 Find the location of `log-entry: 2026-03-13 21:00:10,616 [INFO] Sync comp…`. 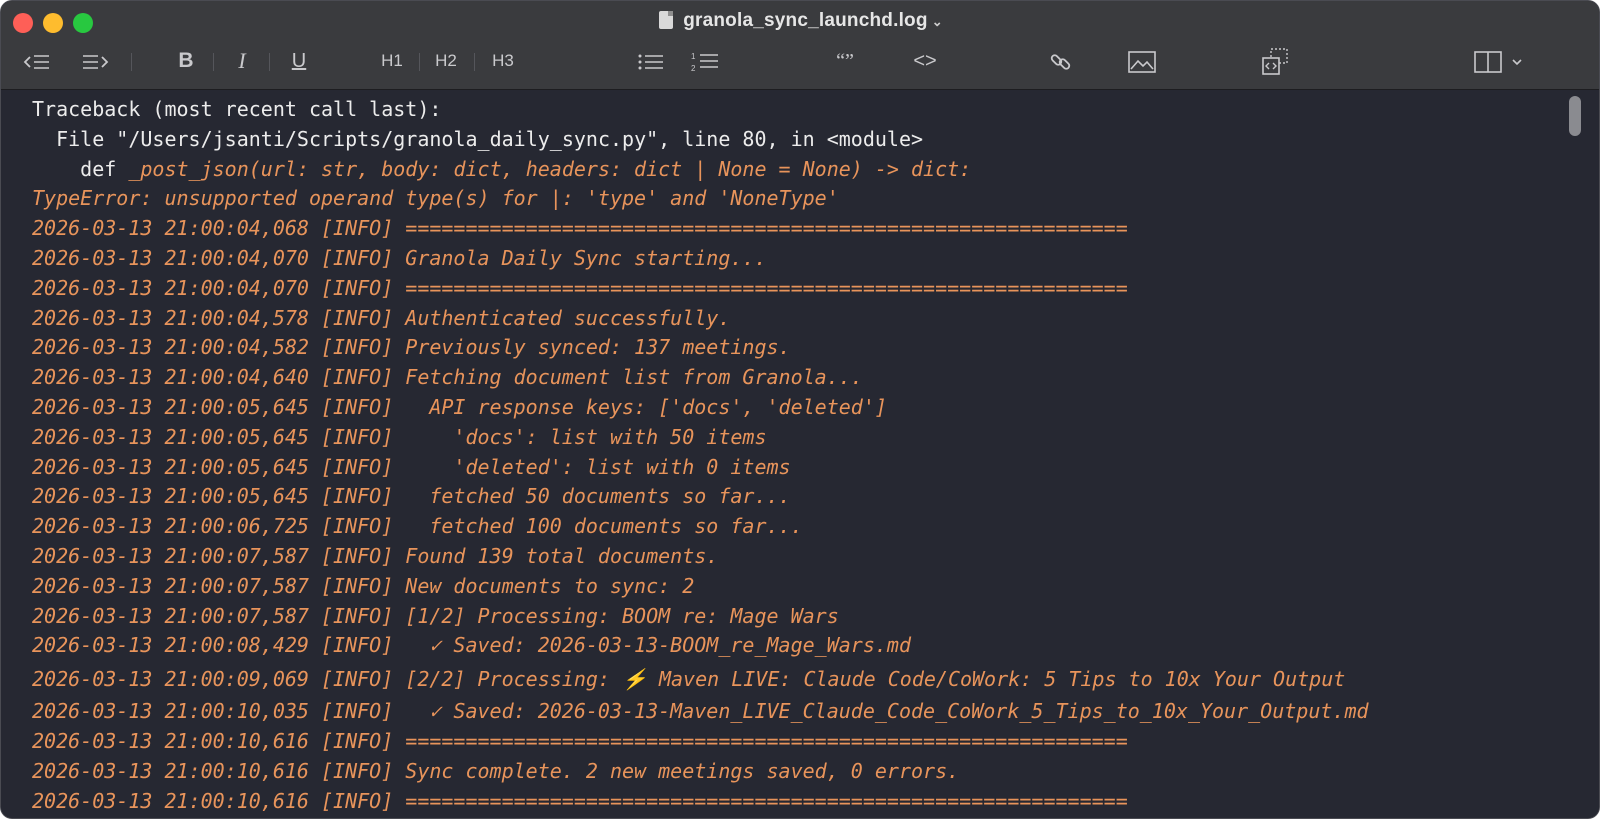

log-entry: 2026-03-13 21:00:10,616 [INFO] Sync comp… is located at coordinates (496, 770).